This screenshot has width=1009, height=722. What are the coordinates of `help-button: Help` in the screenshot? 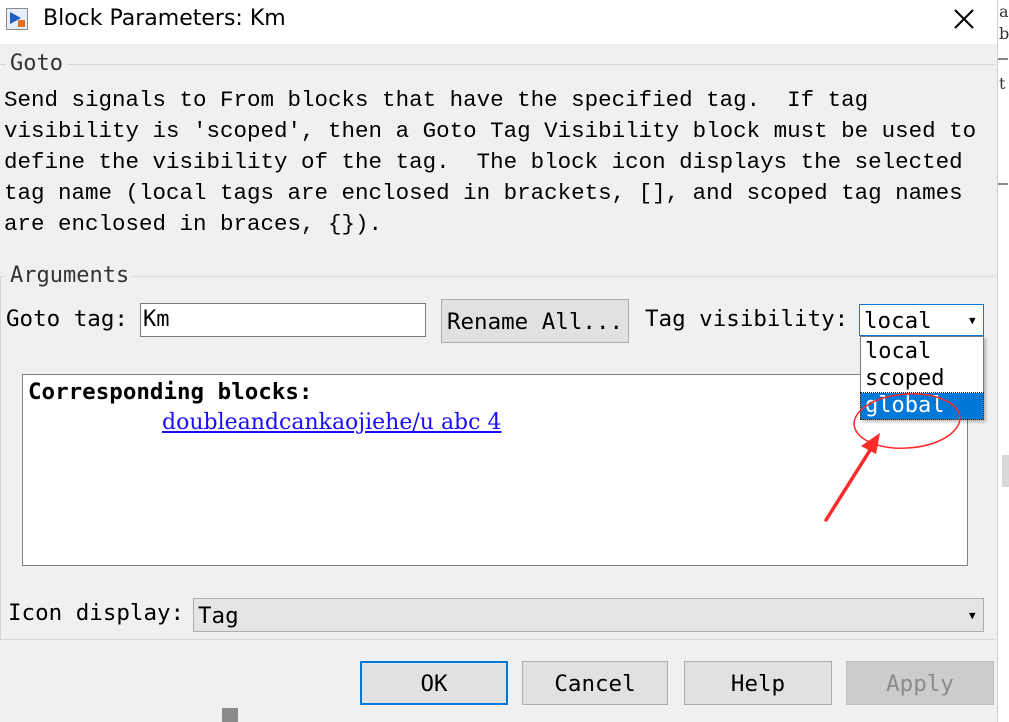 It's located at (758, 683).